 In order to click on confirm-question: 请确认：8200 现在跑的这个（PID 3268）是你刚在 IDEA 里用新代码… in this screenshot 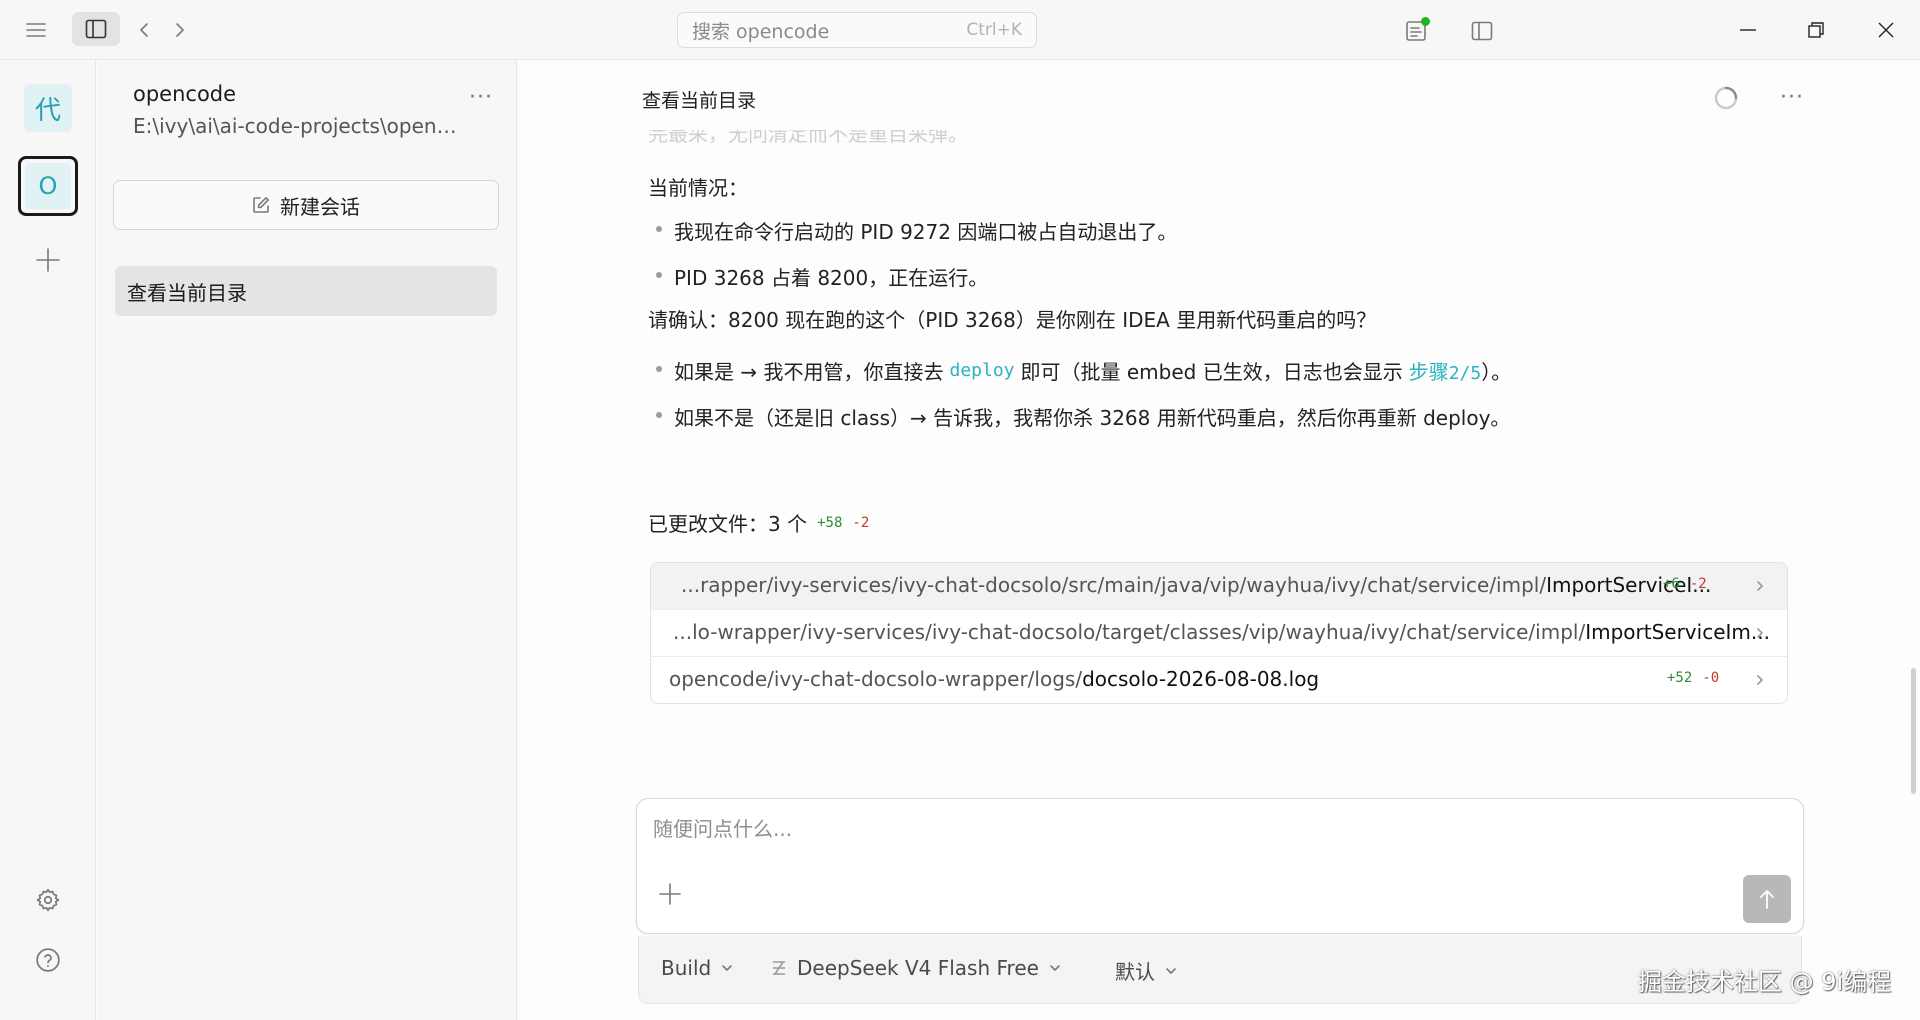, I will do `click(1012, 320)`.